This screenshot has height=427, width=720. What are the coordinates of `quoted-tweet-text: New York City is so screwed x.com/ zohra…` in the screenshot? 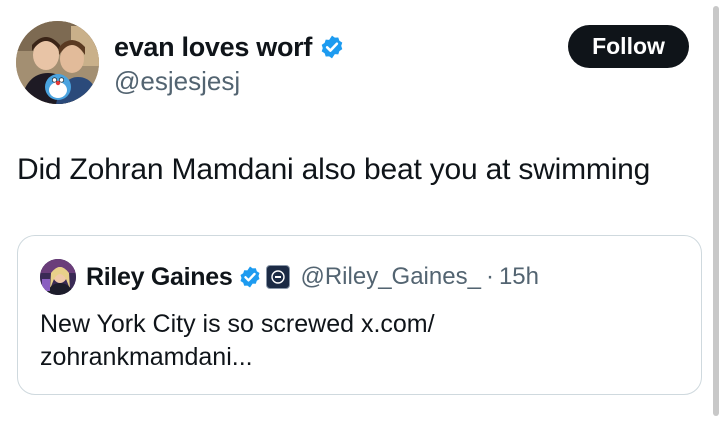 It's located at (350, 341).